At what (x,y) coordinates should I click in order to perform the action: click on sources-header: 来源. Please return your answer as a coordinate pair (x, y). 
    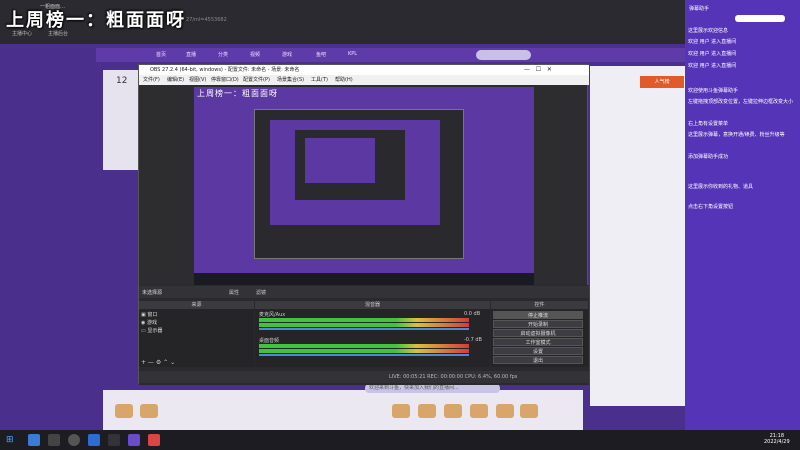
    Looking at the image, I should click on (196, 305).